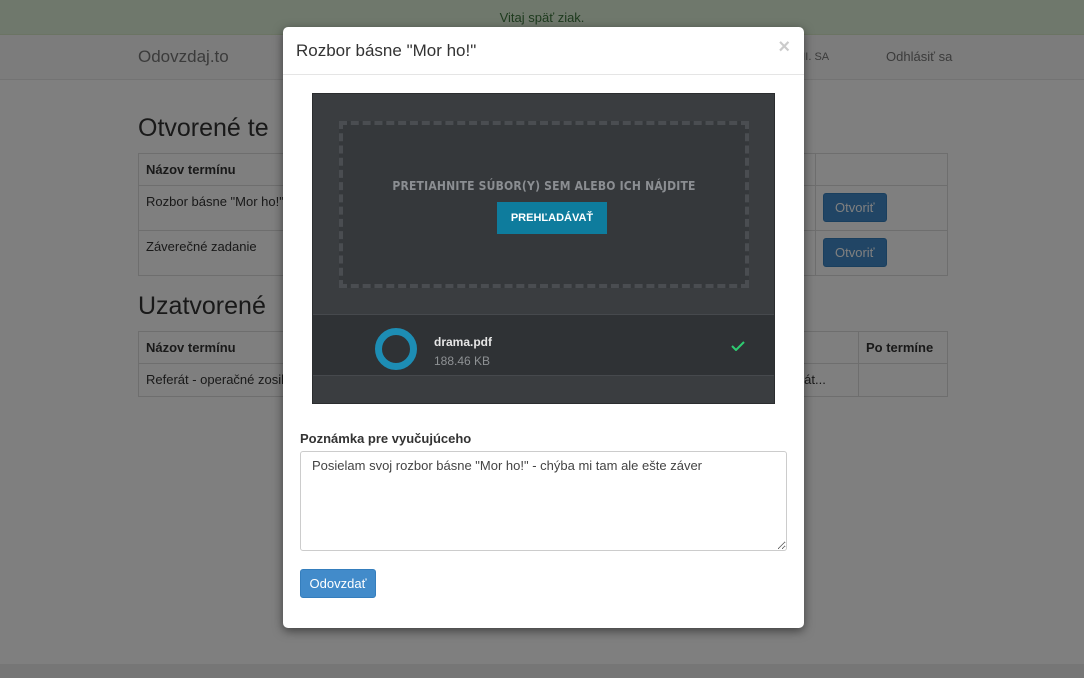 This screenshot has width=1084, height=678. Describe the element at coordinates (784, 47) in the screenshot. I see `close-icon: ×` at that location.